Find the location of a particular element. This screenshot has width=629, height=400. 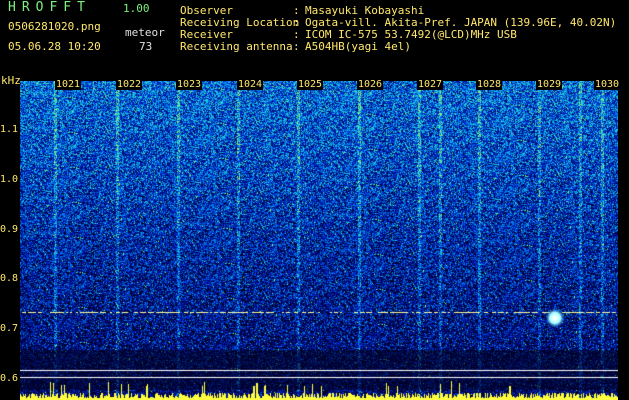

app-version: 1.00 is located at coordinates (136, 8).